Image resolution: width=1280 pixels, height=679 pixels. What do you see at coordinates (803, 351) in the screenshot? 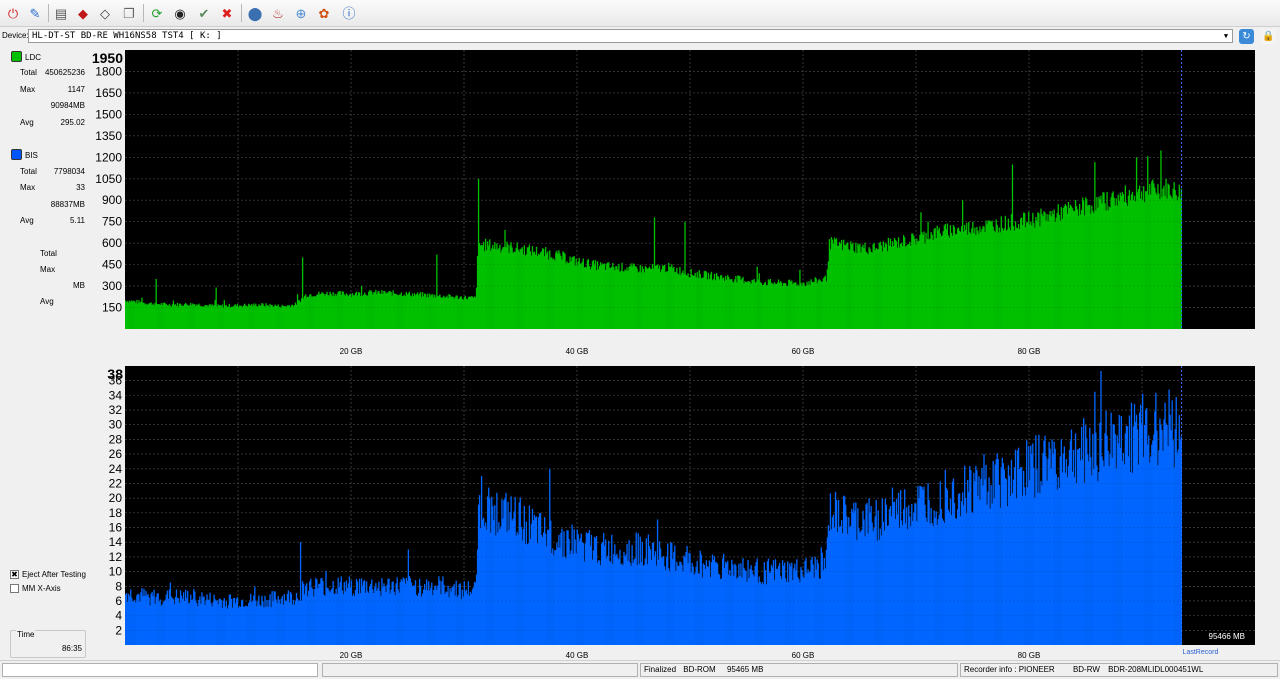
I see `ldc-x-tick-label: 60 GB` at bounding box center [803, 351].